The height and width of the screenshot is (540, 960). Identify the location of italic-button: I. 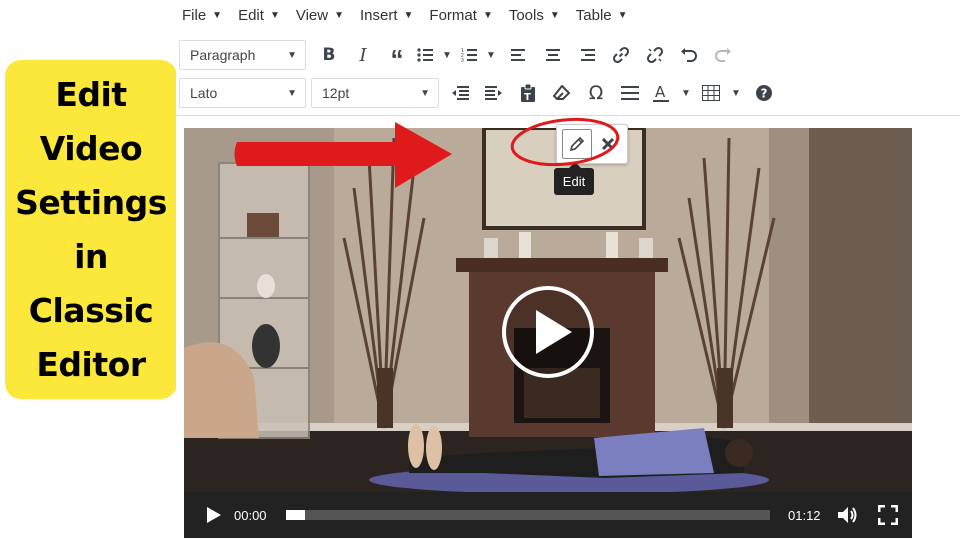
(363, 55).